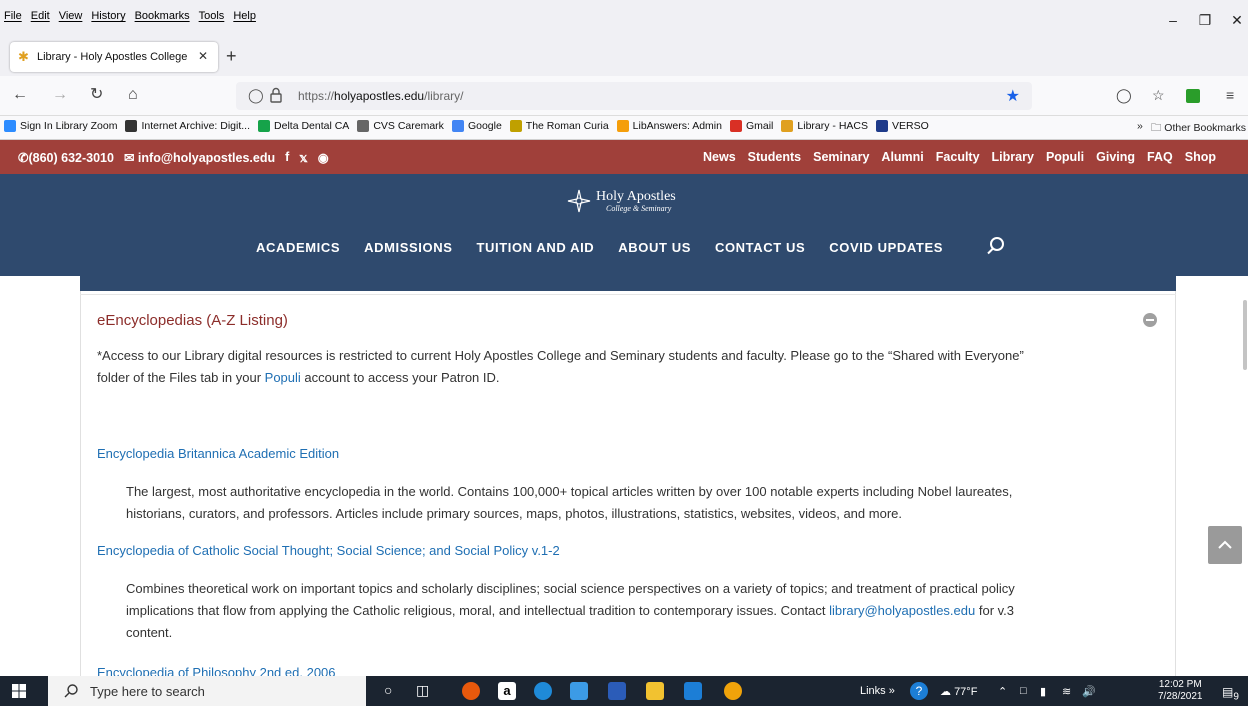  What do you see at coordinates (60, 95) in the screenshot?
I see `forward-button: →` at bounding box center [60, 95].